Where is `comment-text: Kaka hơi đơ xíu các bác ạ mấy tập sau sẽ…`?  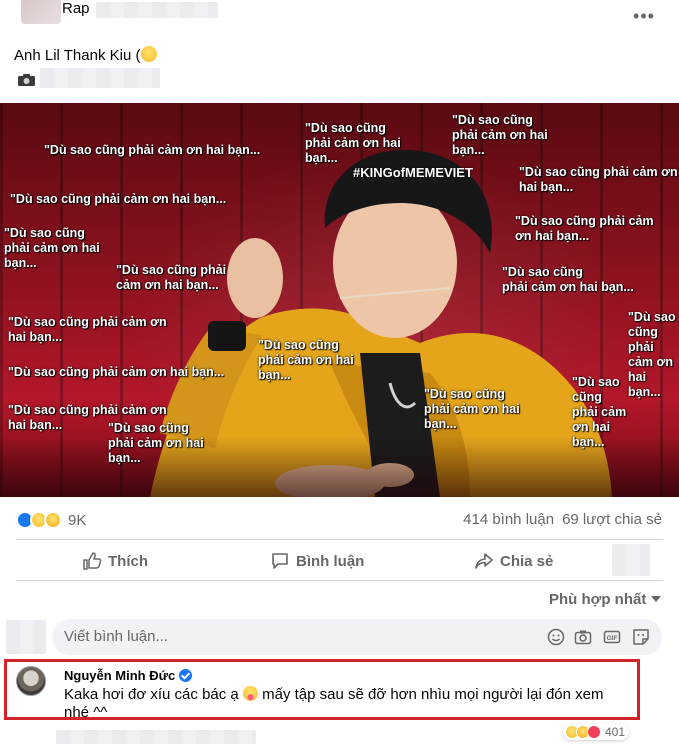
comment-text: Kaka hơi đơ xíu các bác ạ mấy tập sau sẽ… is located at coordinates (344, 704).